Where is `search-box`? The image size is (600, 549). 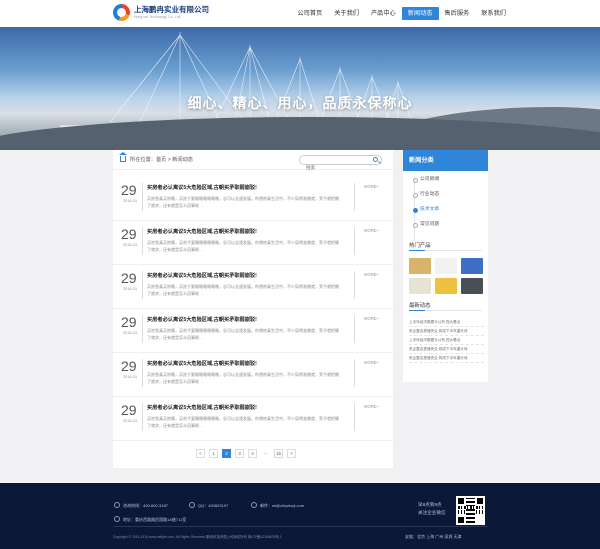 search-box is located at coordinates (340, 163).